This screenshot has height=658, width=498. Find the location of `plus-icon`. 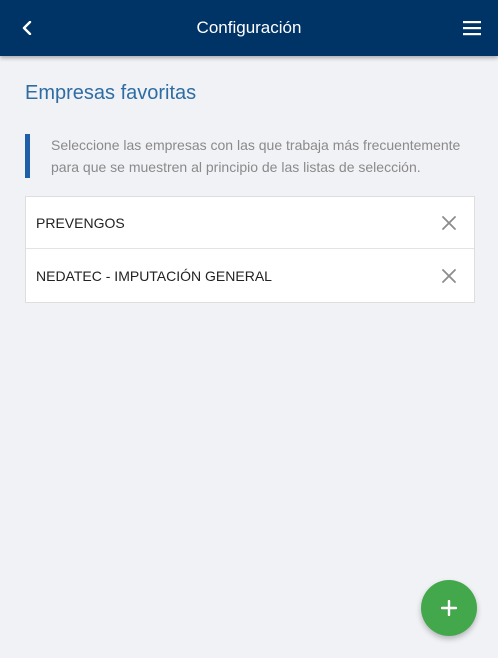

plus-icon is located at coordinates (449, 608).